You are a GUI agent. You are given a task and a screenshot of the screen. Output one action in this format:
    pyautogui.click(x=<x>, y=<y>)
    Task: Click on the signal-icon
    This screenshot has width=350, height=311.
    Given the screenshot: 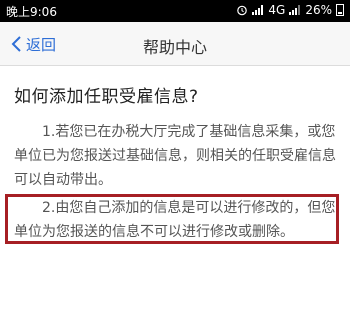 What is the action you would take?
    pyautogui.click(x=258, y=10)
    